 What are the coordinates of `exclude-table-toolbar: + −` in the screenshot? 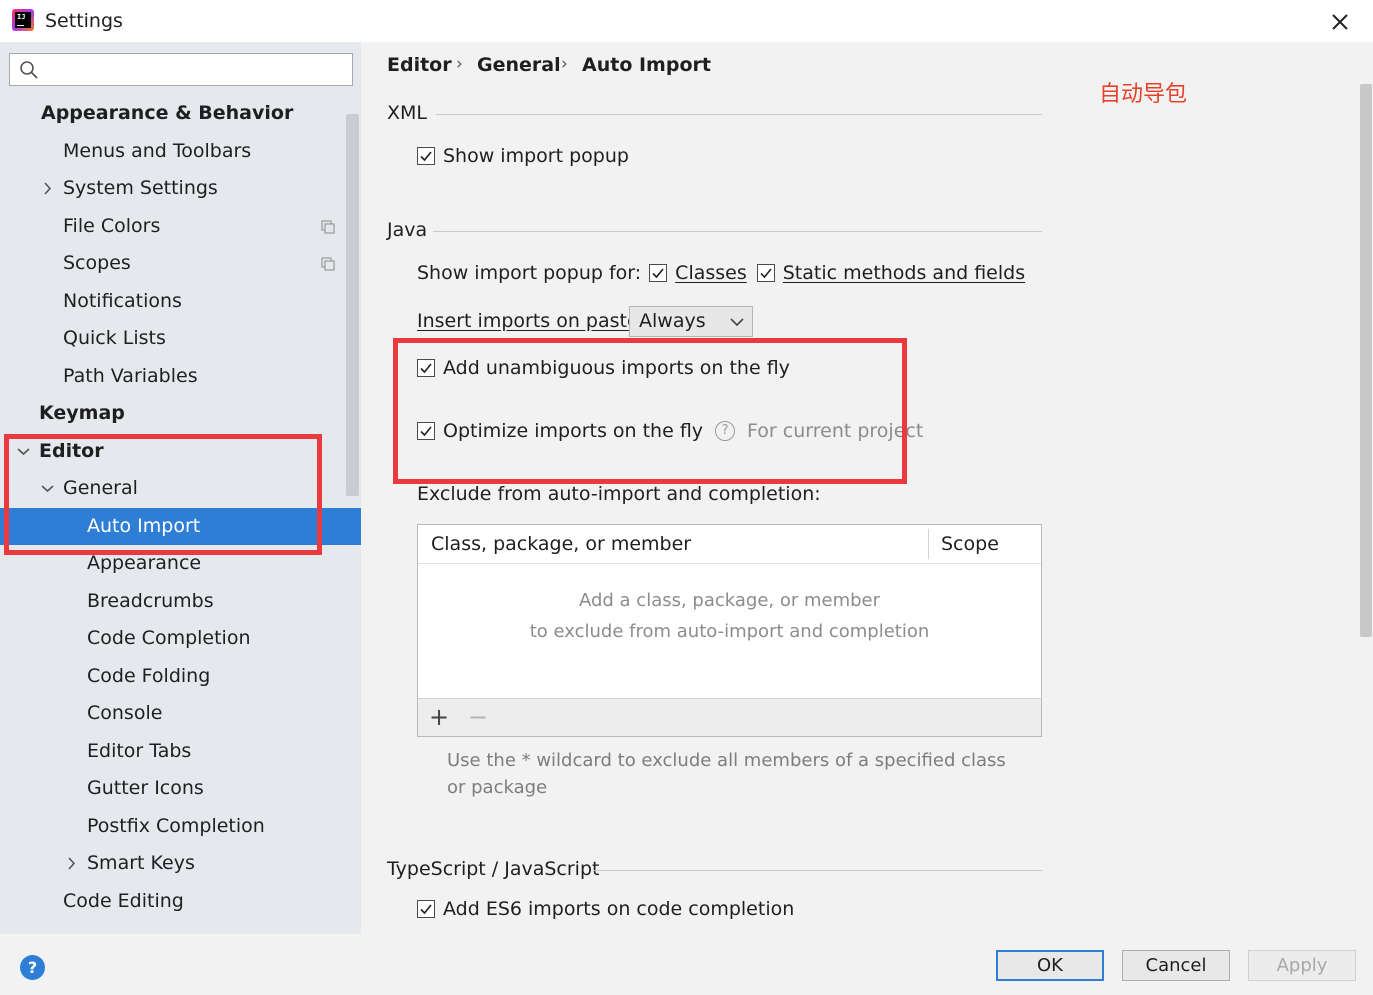 It's located at (729, 717).